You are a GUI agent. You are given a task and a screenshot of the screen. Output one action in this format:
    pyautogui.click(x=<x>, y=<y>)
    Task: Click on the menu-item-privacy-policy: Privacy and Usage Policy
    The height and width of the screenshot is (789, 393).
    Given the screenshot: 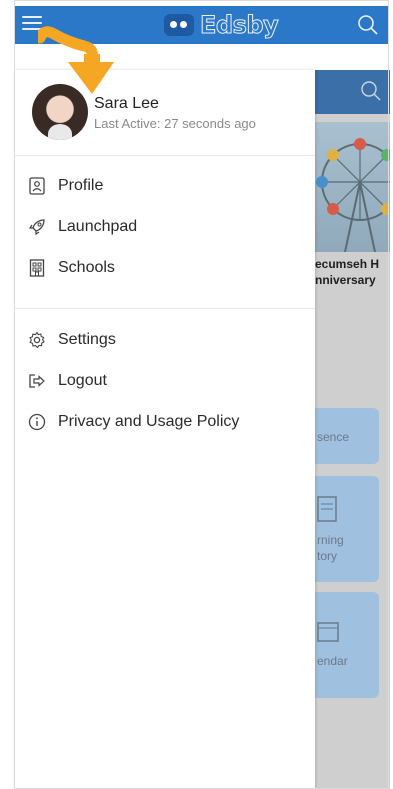 What is the action you would take?
    pyautogui.click(x=164, y=421)
    